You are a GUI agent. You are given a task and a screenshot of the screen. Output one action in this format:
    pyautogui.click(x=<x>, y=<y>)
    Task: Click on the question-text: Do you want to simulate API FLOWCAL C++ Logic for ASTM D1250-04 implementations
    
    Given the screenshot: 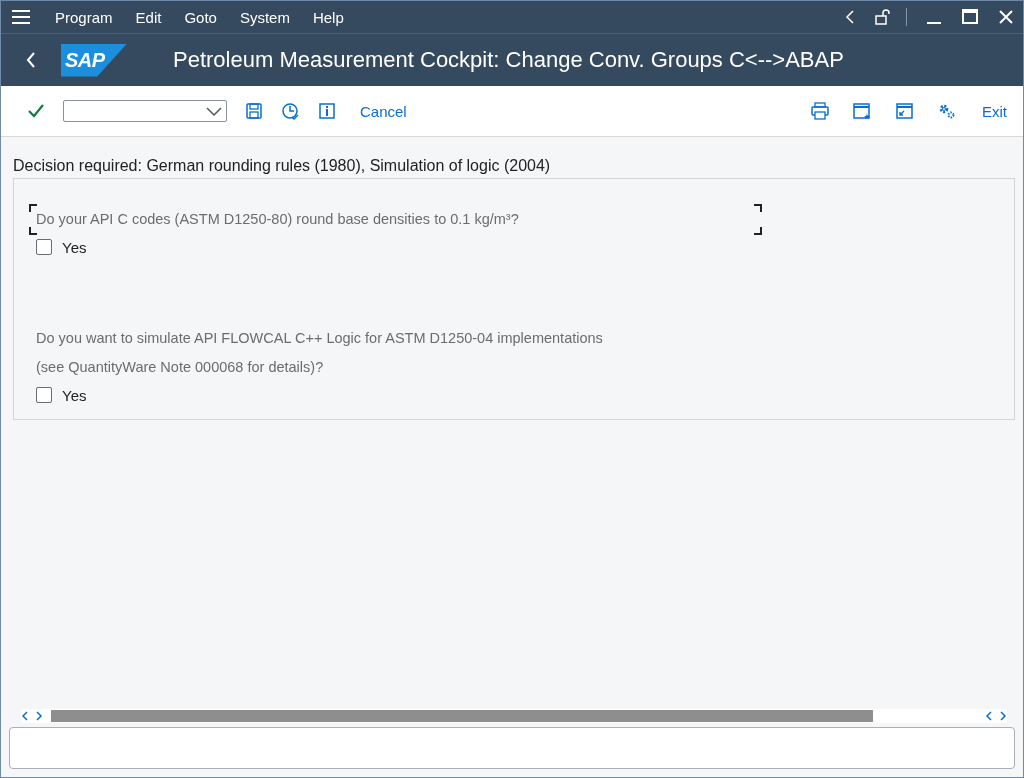 What is the action you would take?
    pyautogui.click(x=319, y=338)
    